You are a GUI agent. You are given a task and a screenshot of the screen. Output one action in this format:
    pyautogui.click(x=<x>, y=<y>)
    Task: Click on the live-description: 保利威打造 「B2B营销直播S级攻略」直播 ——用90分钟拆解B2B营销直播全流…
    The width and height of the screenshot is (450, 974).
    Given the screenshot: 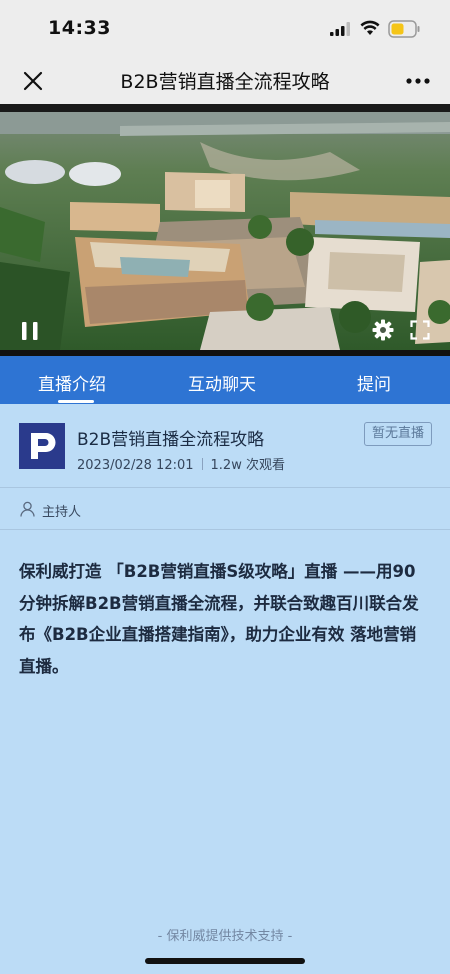 What is the action you would take?
    pyautogui.click(x=219, y=619)
    